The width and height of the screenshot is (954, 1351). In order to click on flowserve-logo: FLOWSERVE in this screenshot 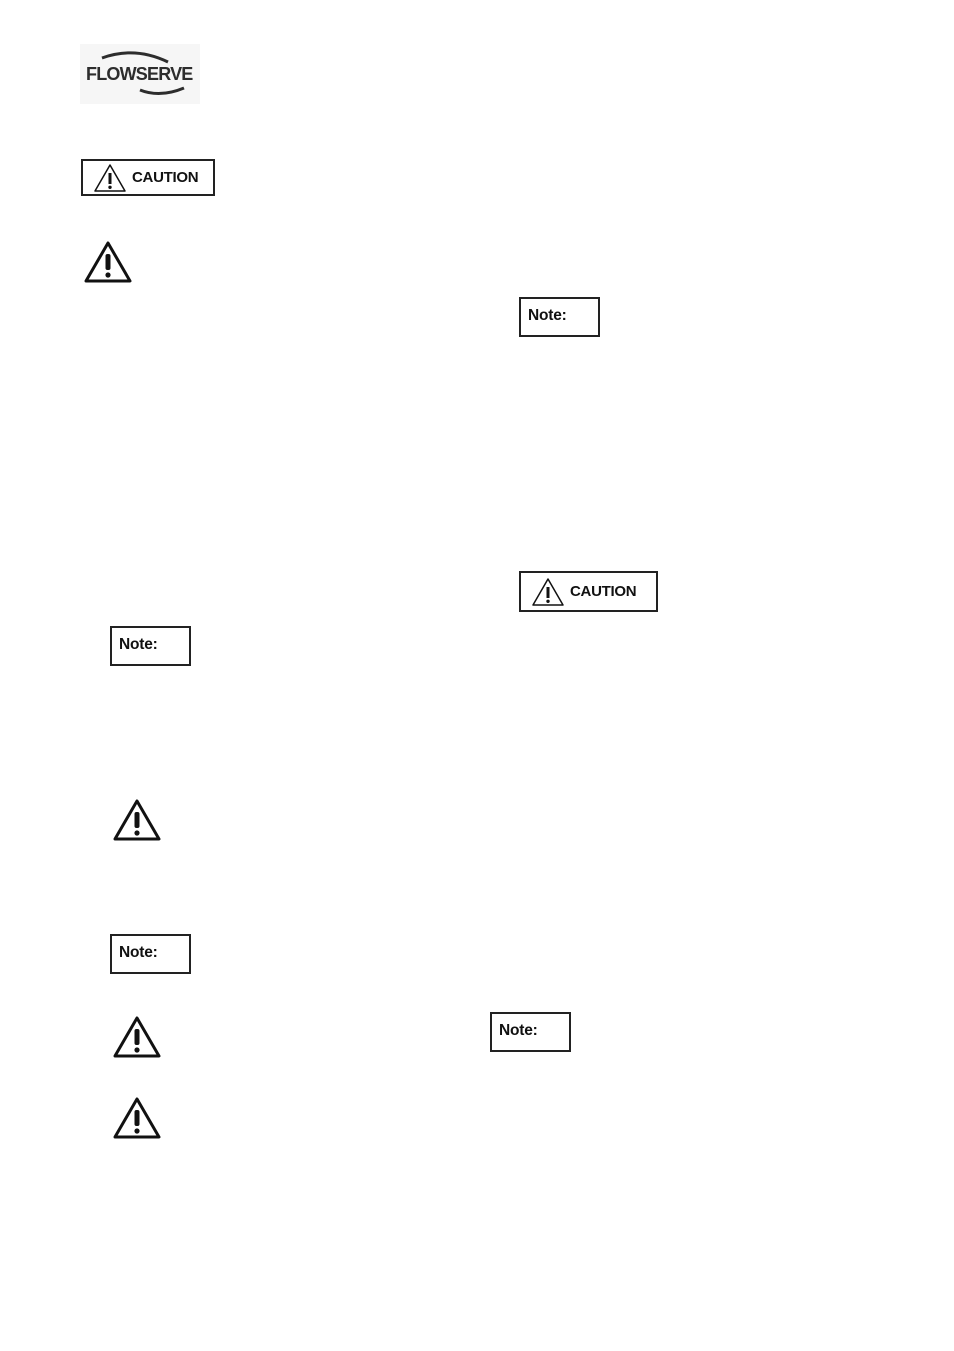, I will do `click(140, 74)`.